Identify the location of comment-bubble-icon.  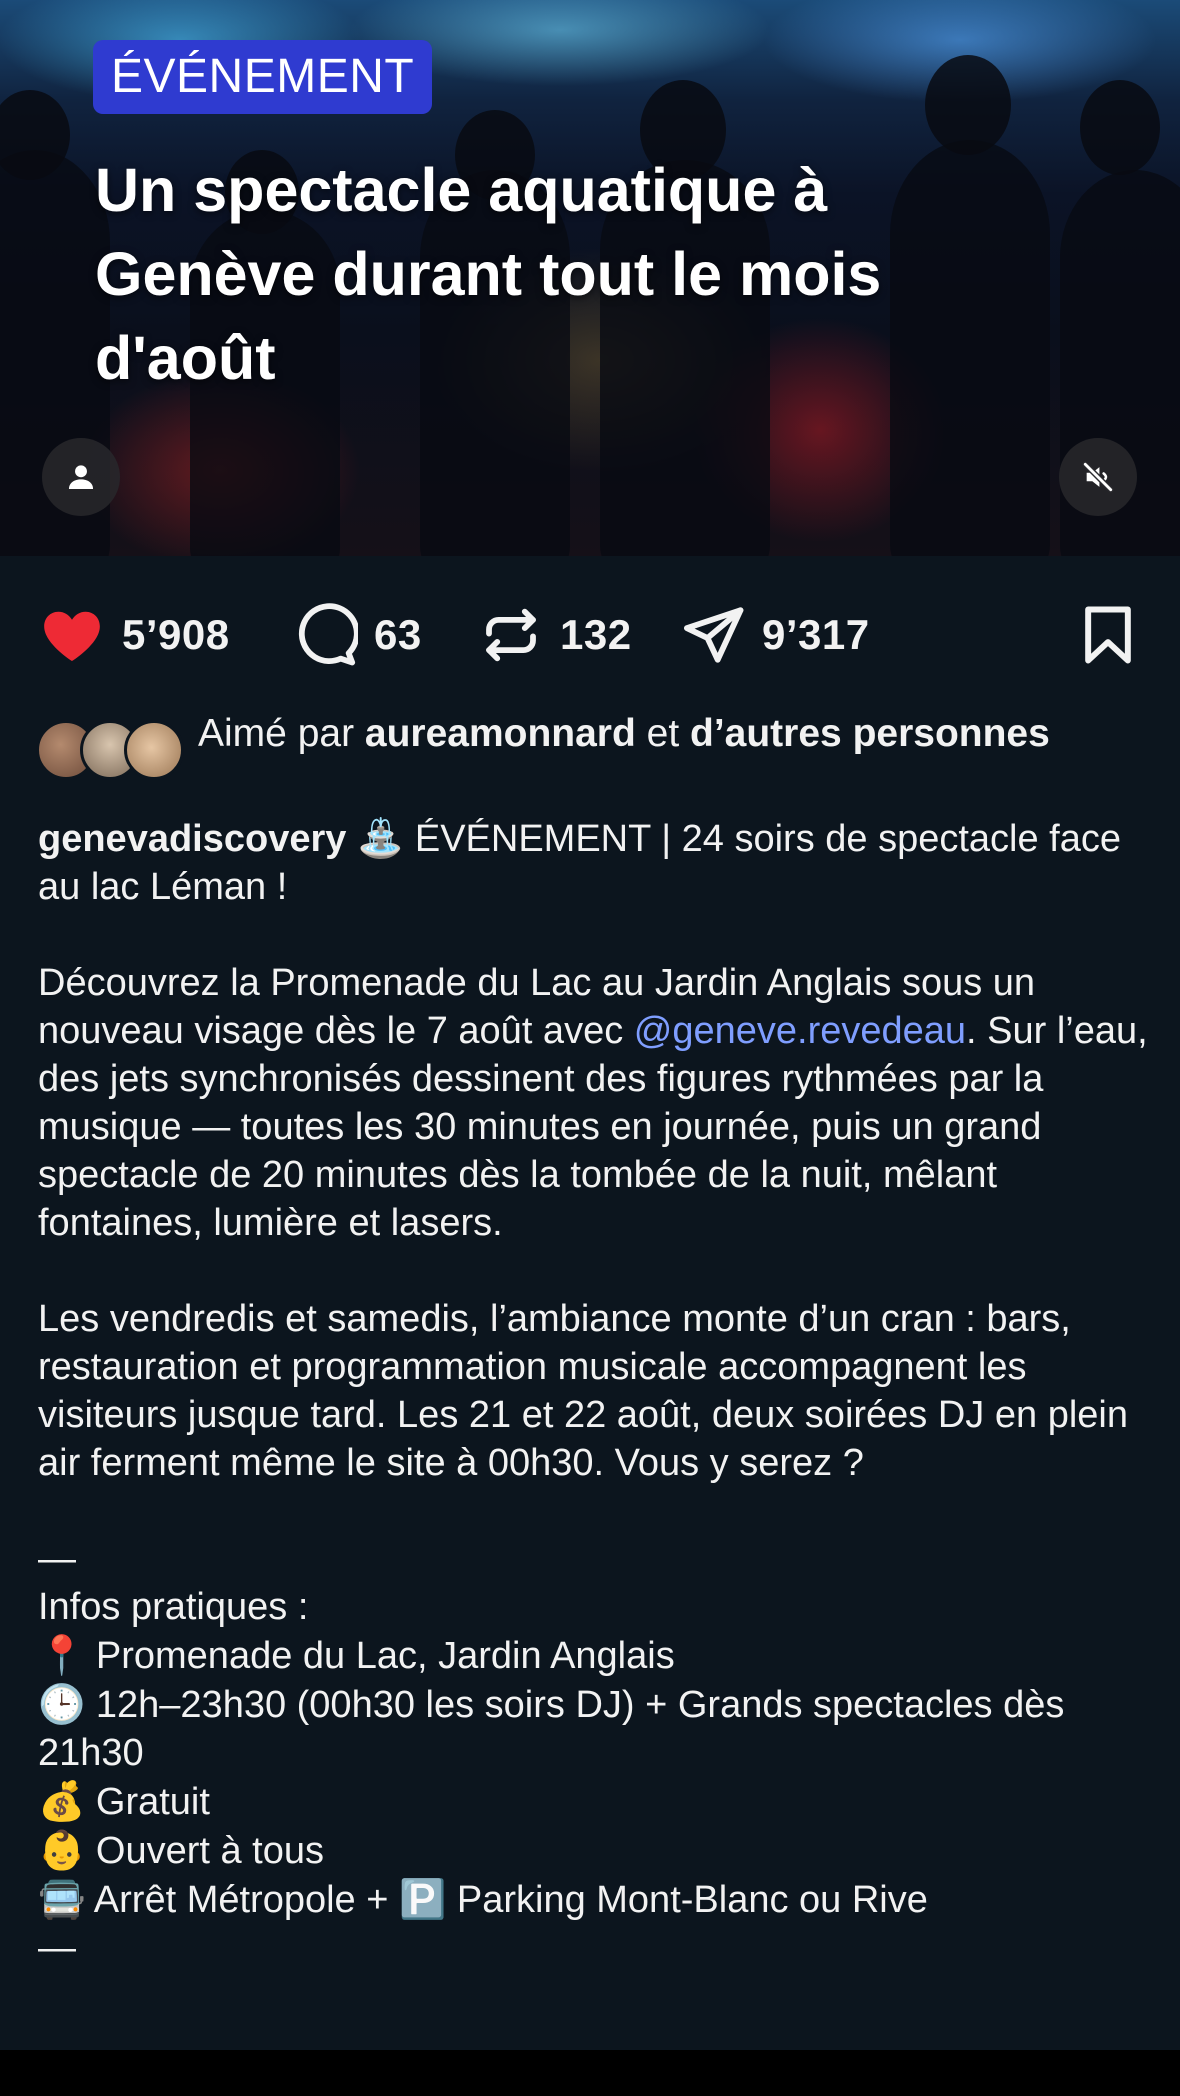
(328, 634).